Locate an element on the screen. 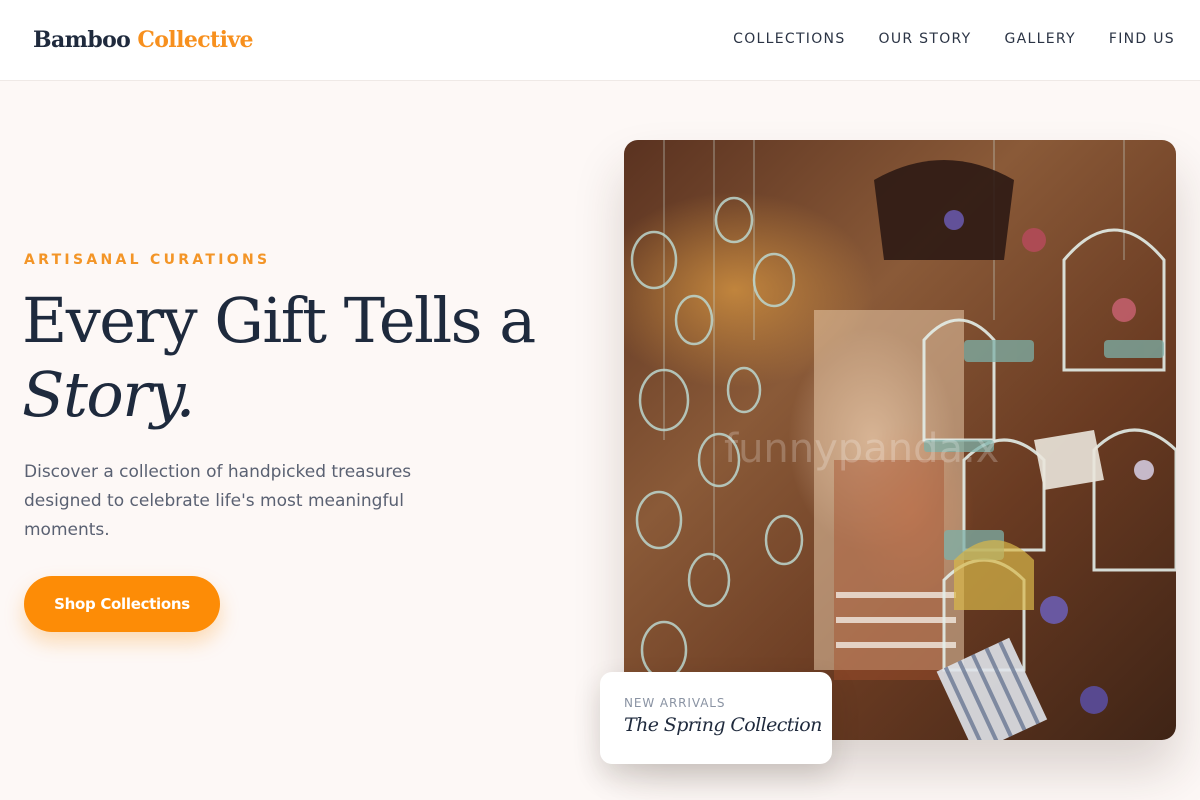 Image resolution: width=1200 pixels, height=800 pixels. hero-headline: Every Gift Tells a Story. is located at coordinates (317, 358).